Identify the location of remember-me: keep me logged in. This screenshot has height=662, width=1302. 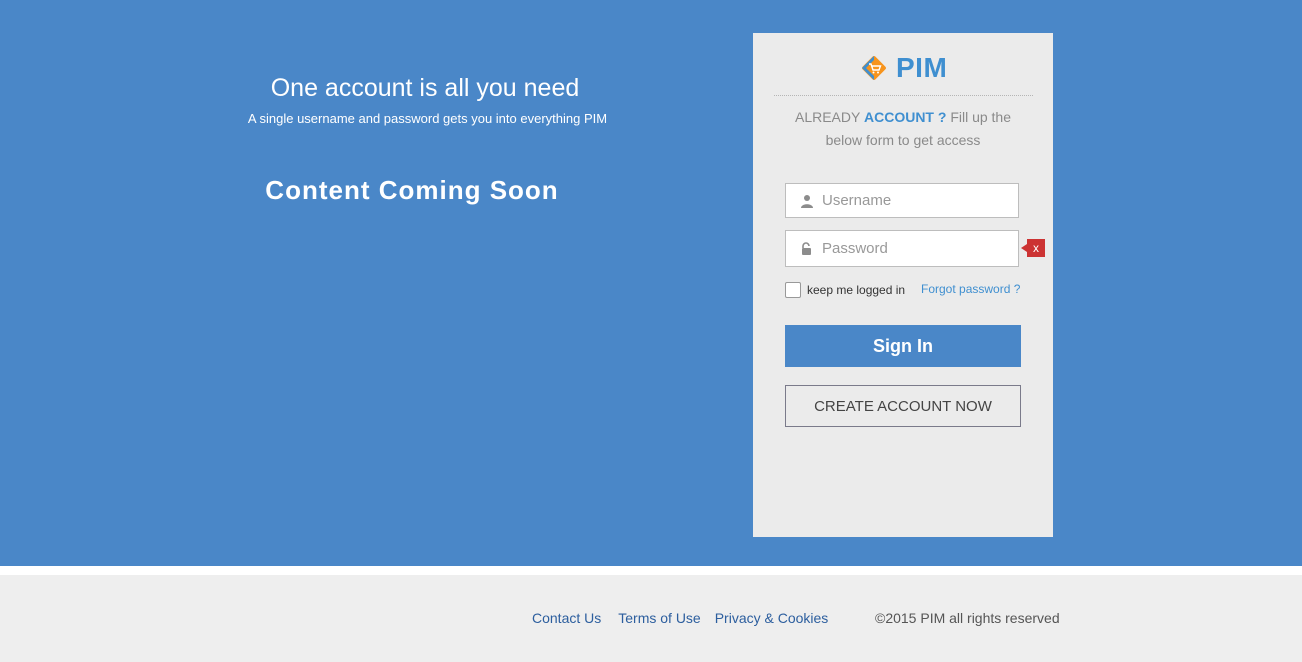
(845, 290).